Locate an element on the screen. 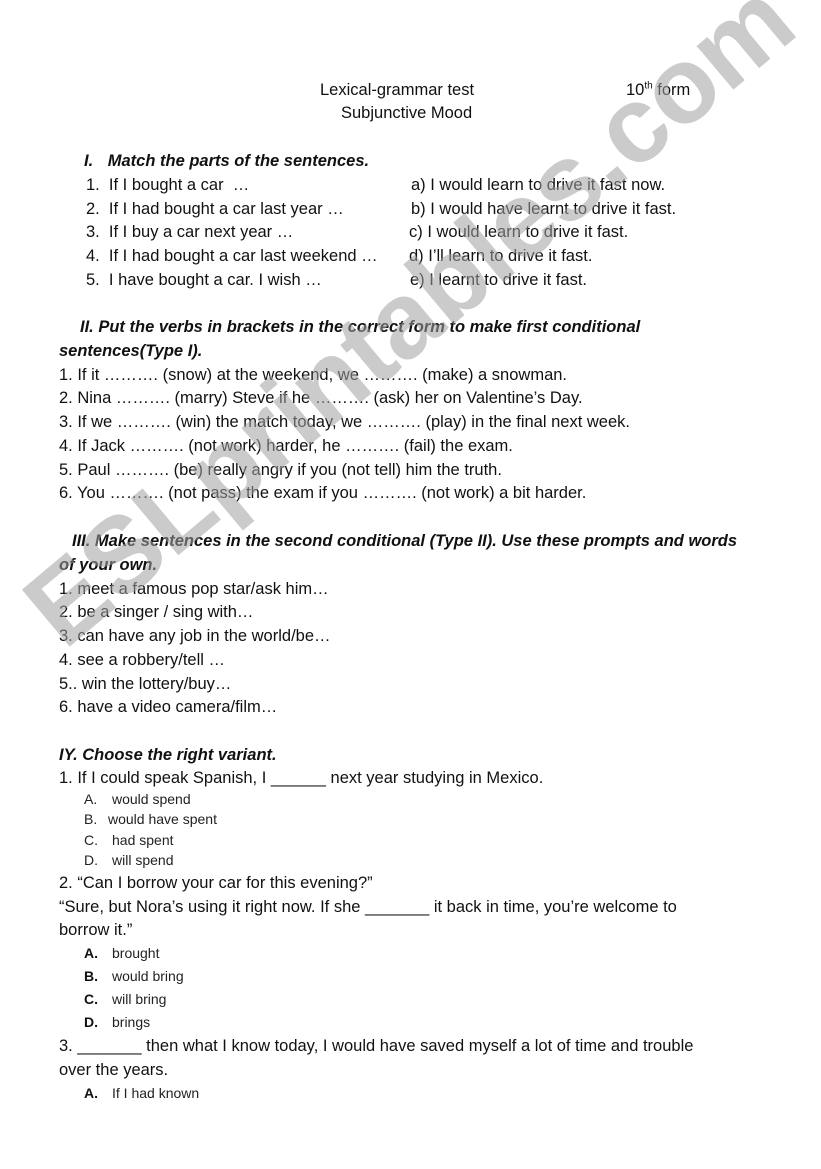 The width and height of the screenshot is (821, 1169). question2-option: D. brings is located at coordinates (117, 1022).